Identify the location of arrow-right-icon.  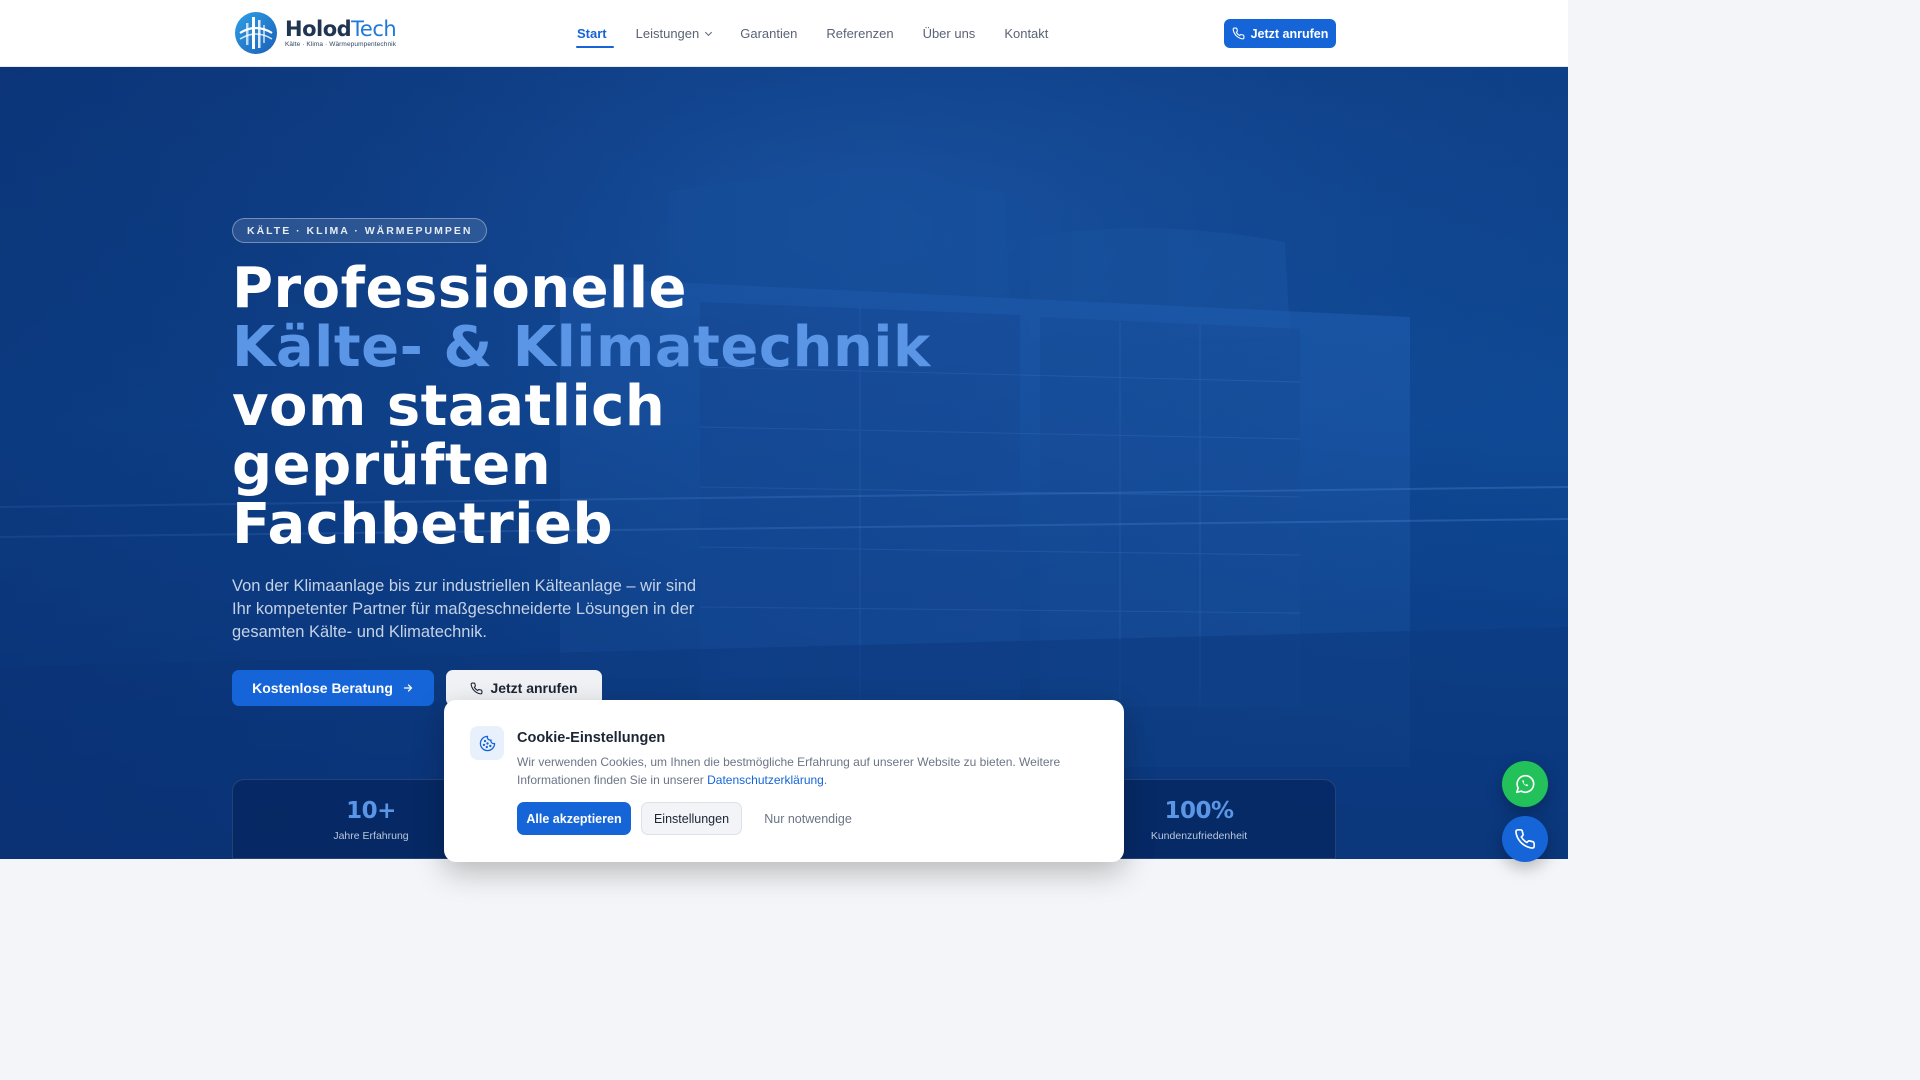
(408, 688).